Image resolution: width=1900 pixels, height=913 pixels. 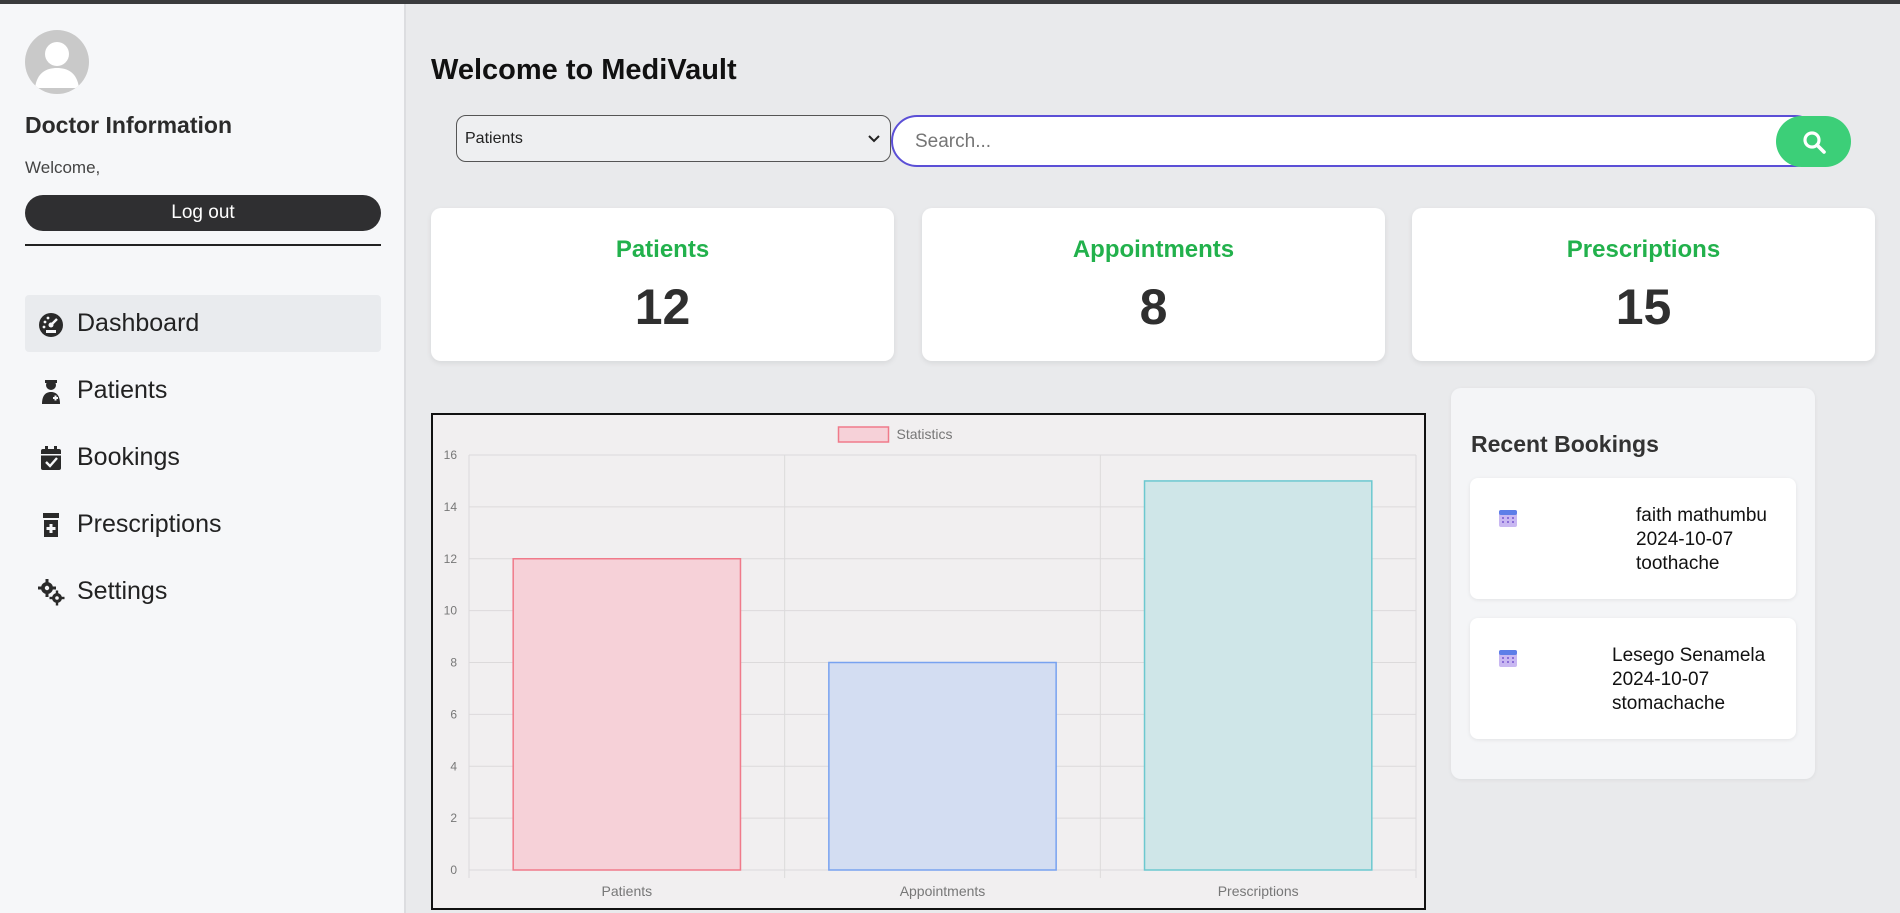 What do you see at coordinates (203, 591) in the screenshot?
I see `sidebar-item-settings: Settings` at bounding box center [203, 591].